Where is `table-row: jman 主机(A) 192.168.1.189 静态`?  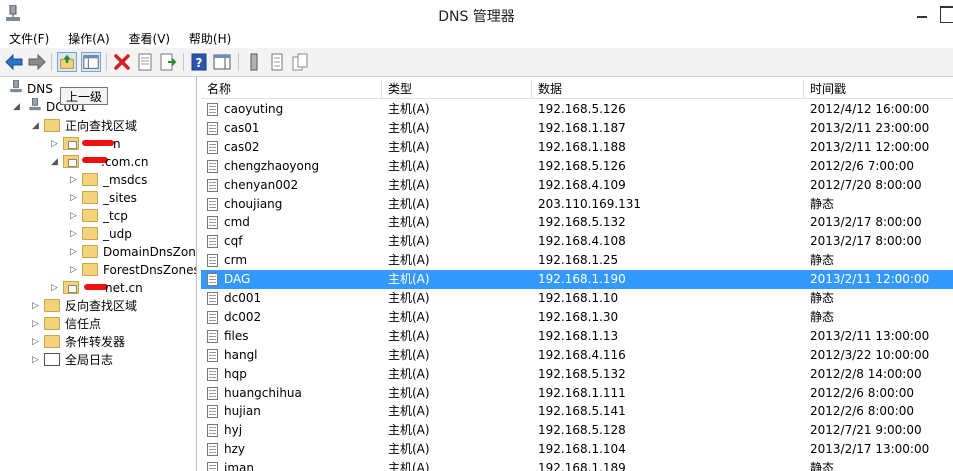
table-row: jman 主机(A) 192.168.1.189 静态 is located at coordinates (577, 465).